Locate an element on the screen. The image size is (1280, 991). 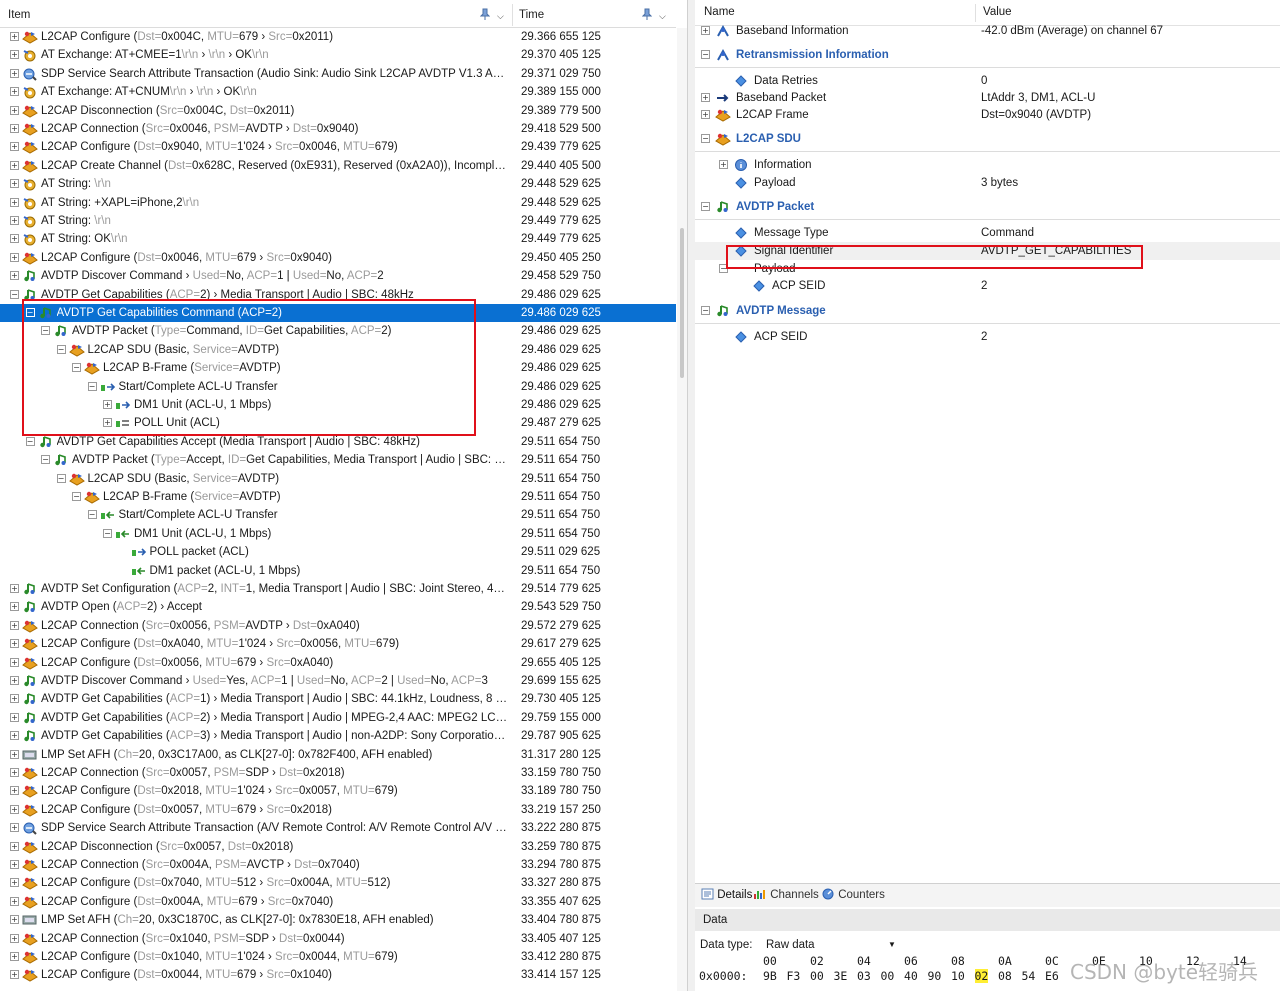
scrollbar-thumb is located at coordinates (682, 303).